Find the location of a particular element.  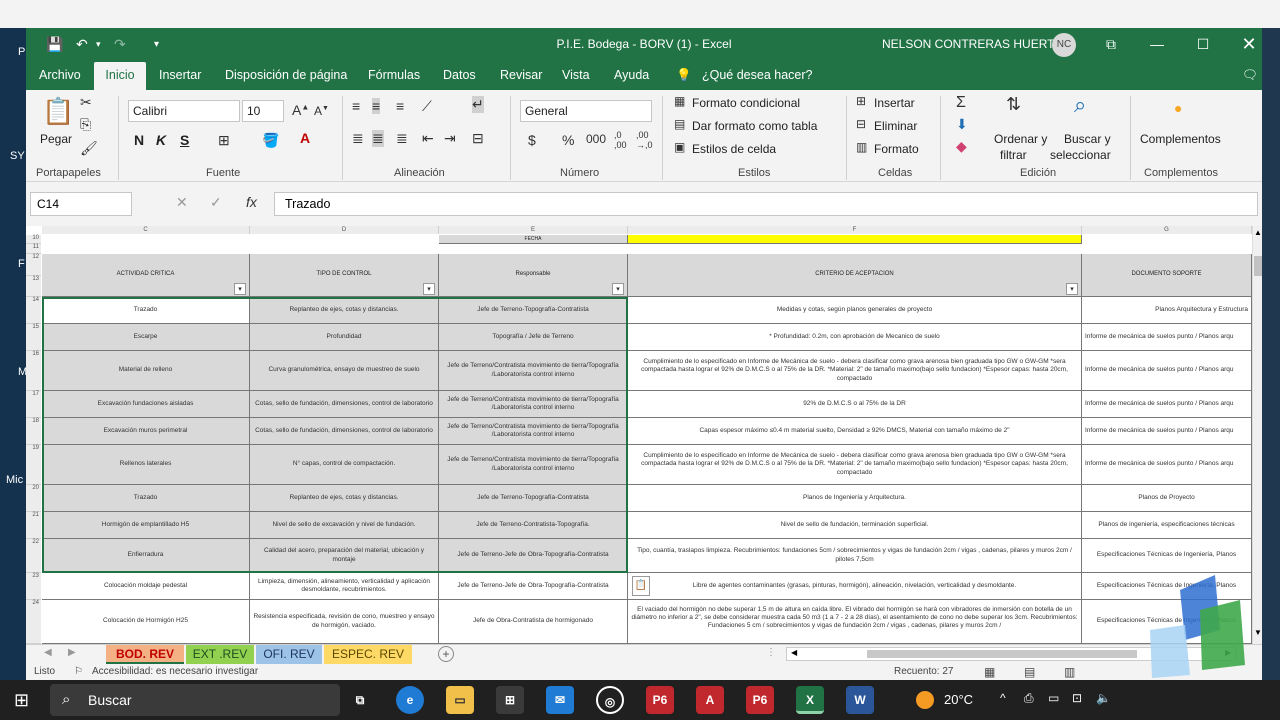

name-box: C14 is located at coordinates (81, 204).